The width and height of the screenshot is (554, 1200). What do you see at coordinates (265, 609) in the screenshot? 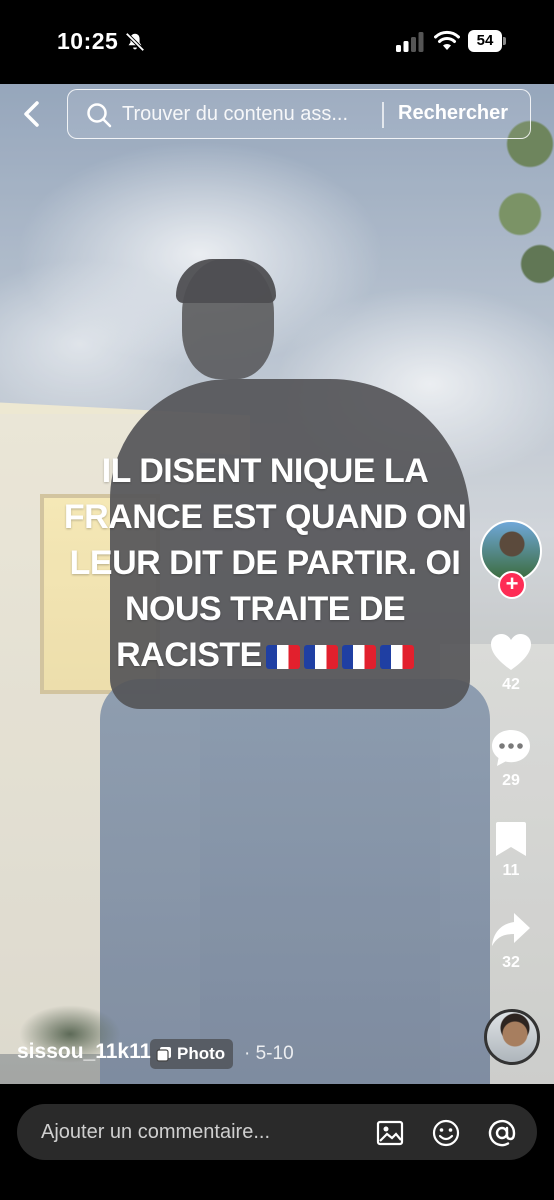
I see `caption-line: NOUS TRAITE DE` at bounding box center [265, 609].